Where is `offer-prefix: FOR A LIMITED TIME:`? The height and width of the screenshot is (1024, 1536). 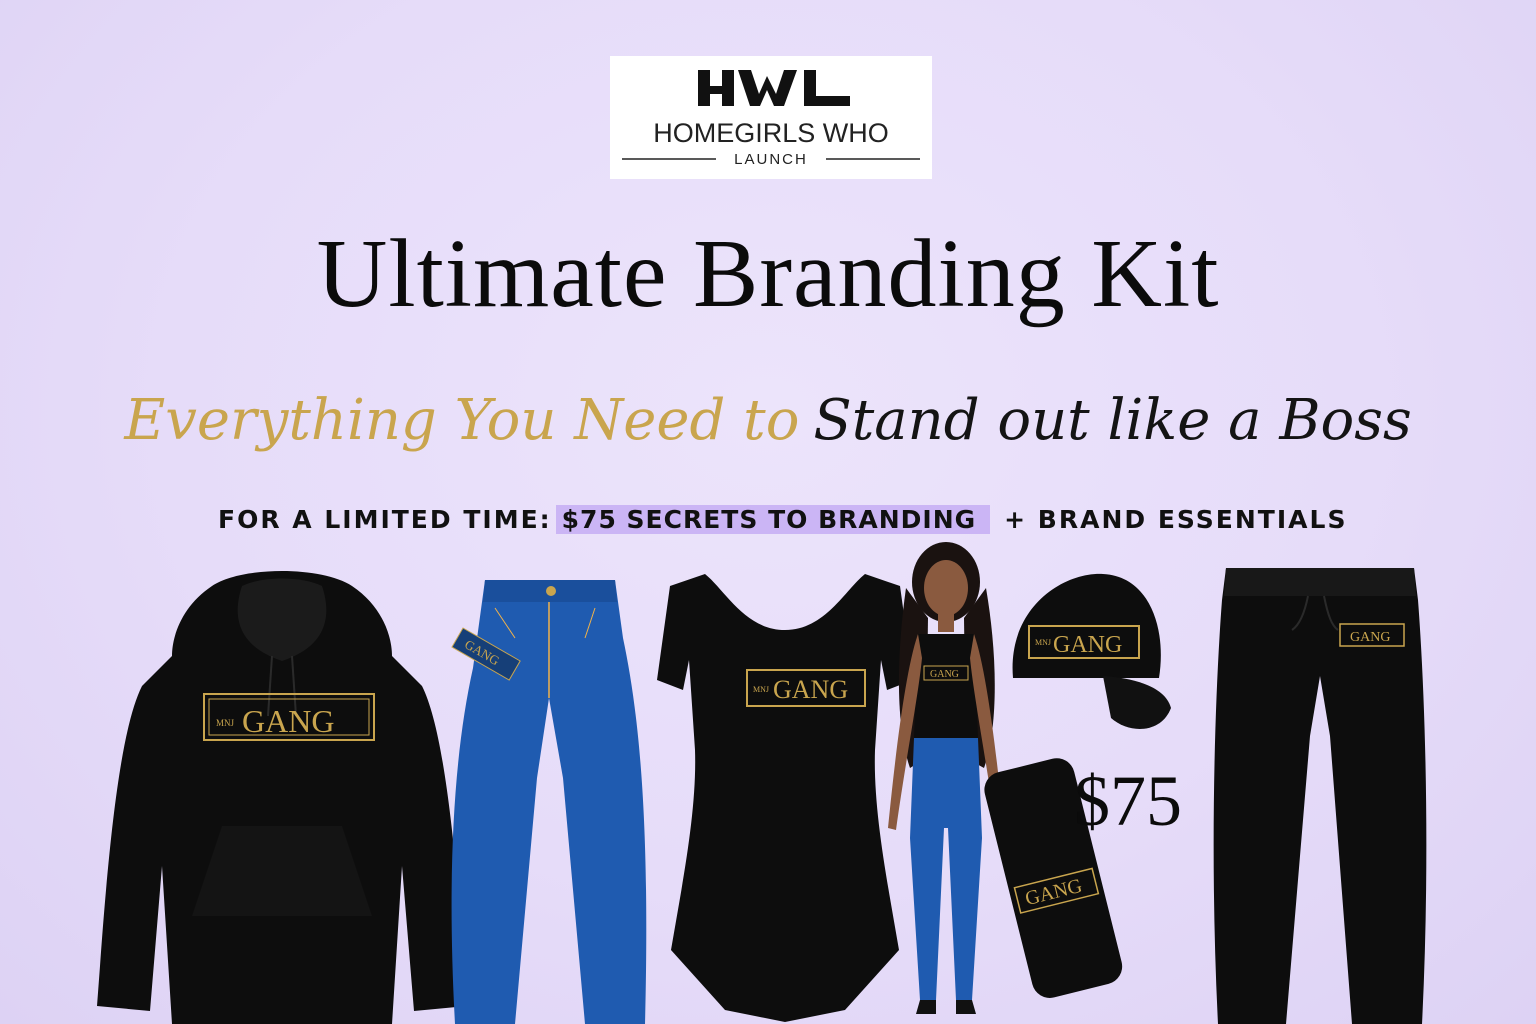 offer-prefix: FOR A LIMITED TIME: is located at coordinates (385, 519).